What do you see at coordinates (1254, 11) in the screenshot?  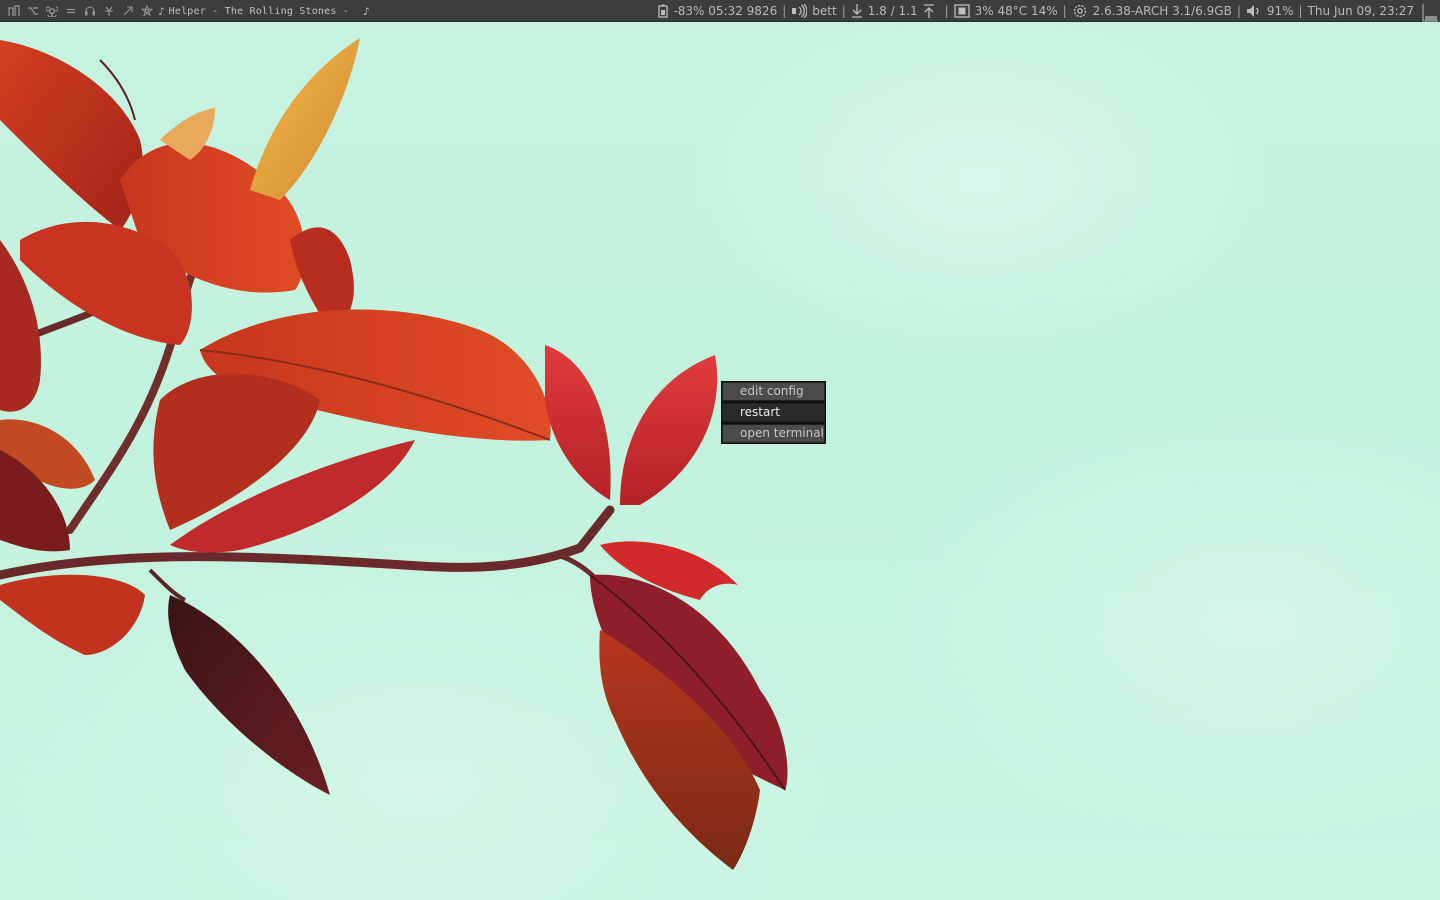 I see `speaker-icon` at bounding box center [1254, 11].